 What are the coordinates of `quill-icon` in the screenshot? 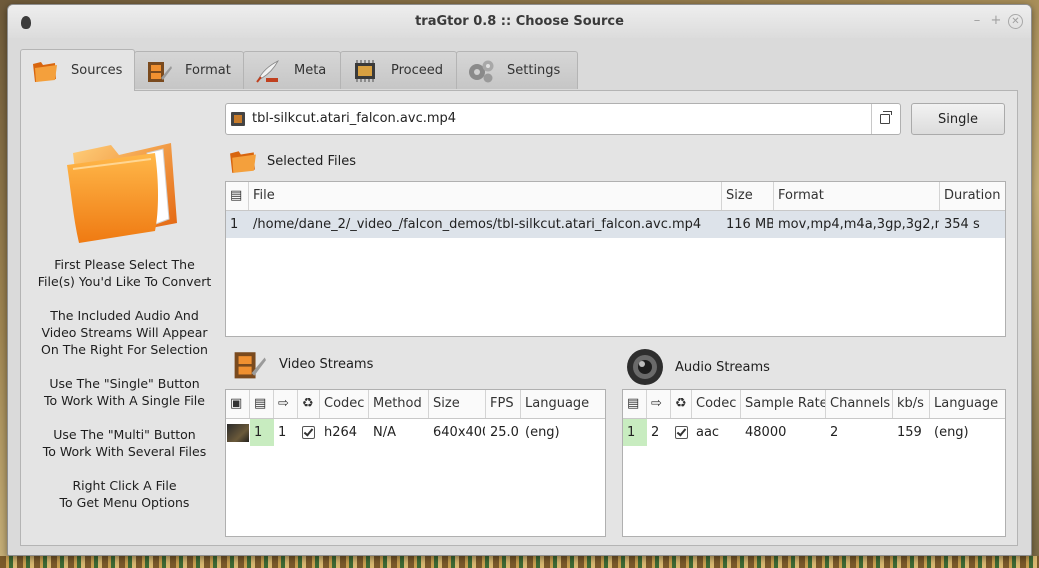 It's located at (267, 71).